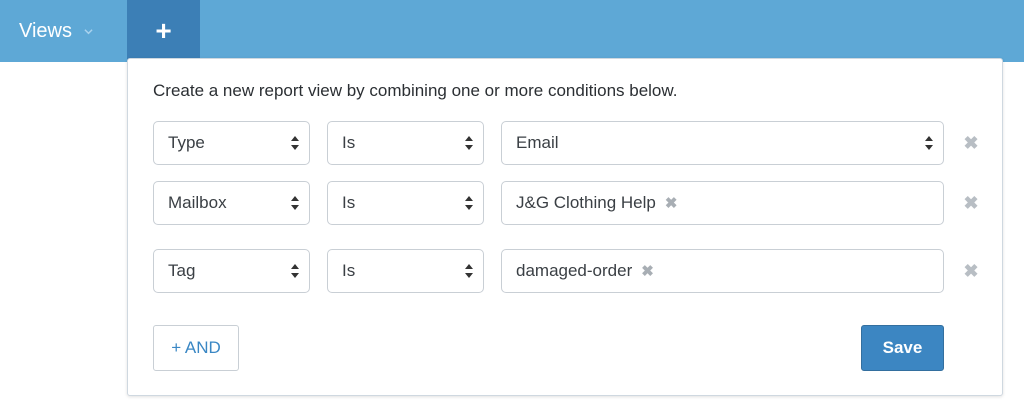  I want to click on plus-icon: +, so click(163, 30).